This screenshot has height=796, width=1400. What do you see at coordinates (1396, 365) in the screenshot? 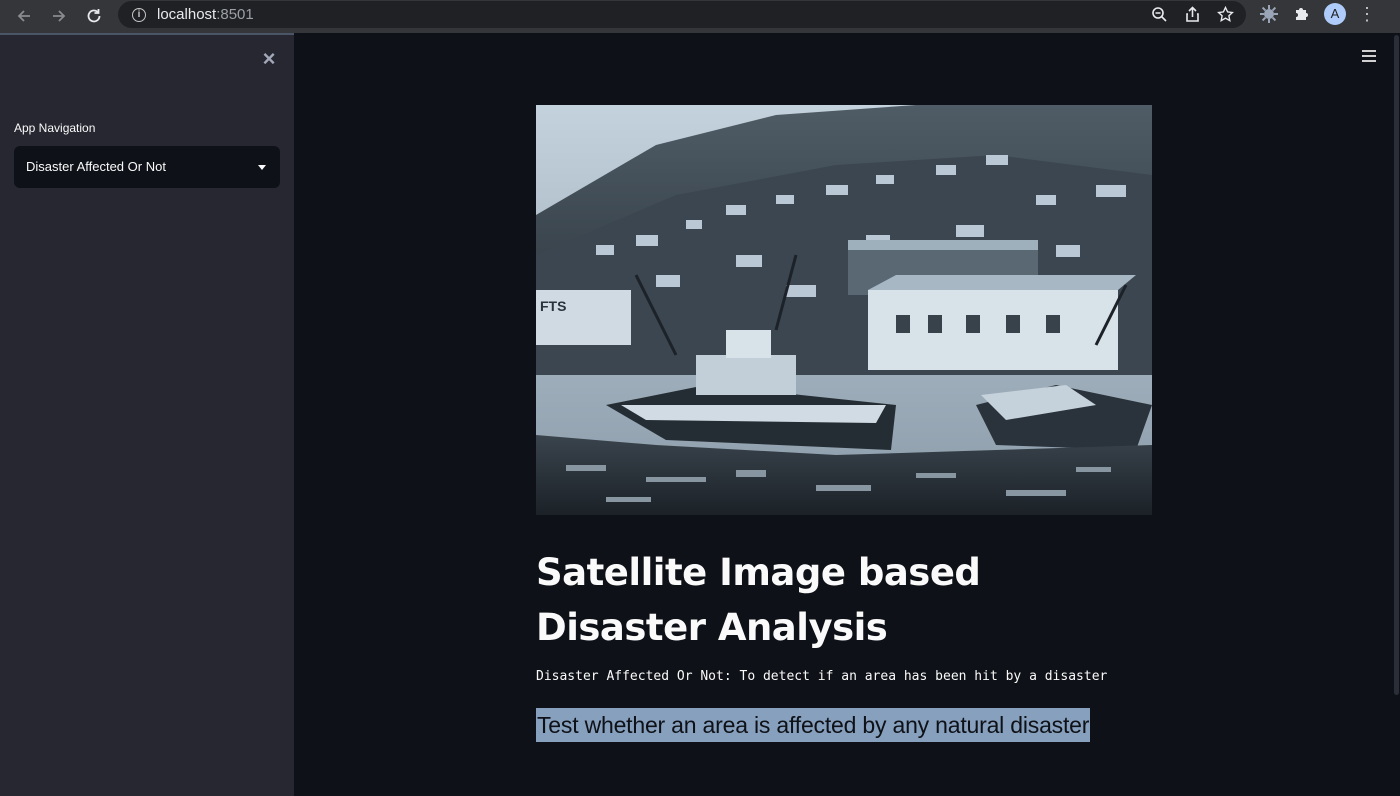
I see `scrollbar` at bounding box center [1396, 365].